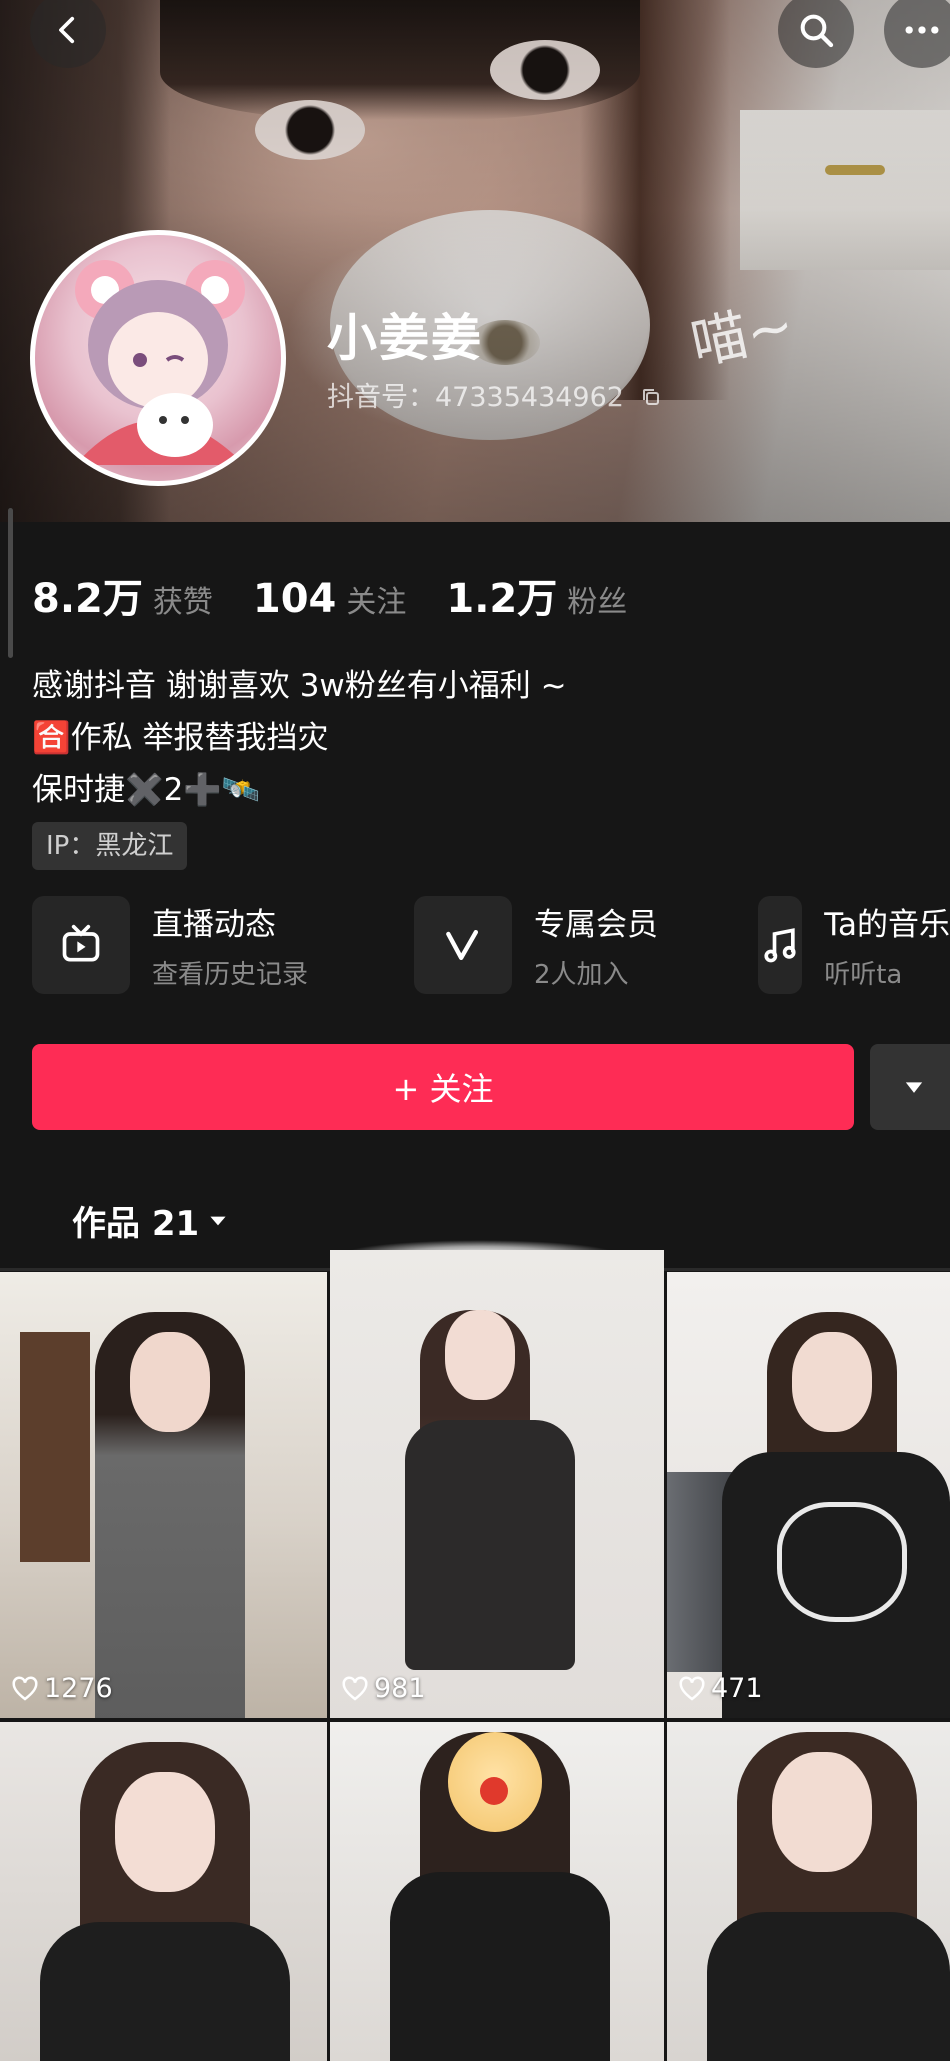 This screenshot has width=950, height=2061. I want to click on v-member-icon, so click(463, 945).